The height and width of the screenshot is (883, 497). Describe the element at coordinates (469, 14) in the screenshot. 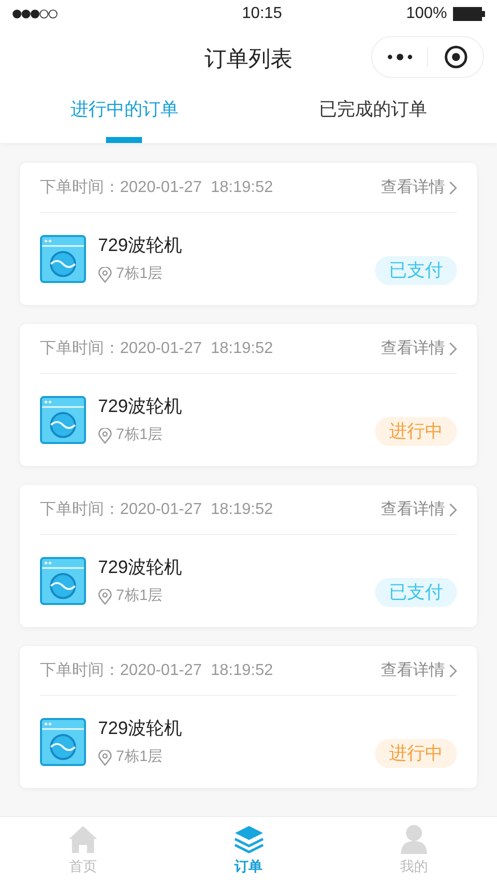

I see `battery-icon` at that location.